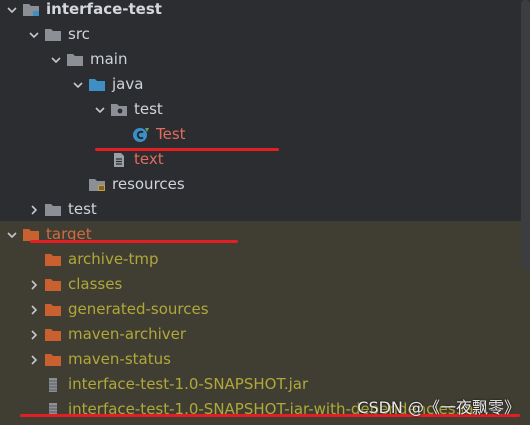 This screenshot has height=425, width=530. Describe the element at coordinates (31, 10) in the screenshot. I see `module-folder-icon` at that location.